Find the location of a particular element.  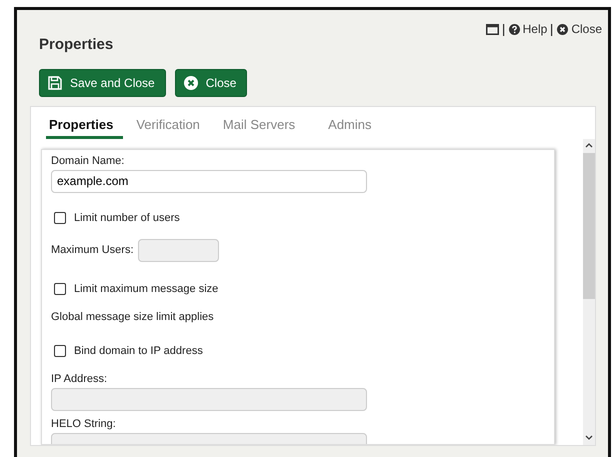

help-icon is located at coordinates (514, 29).